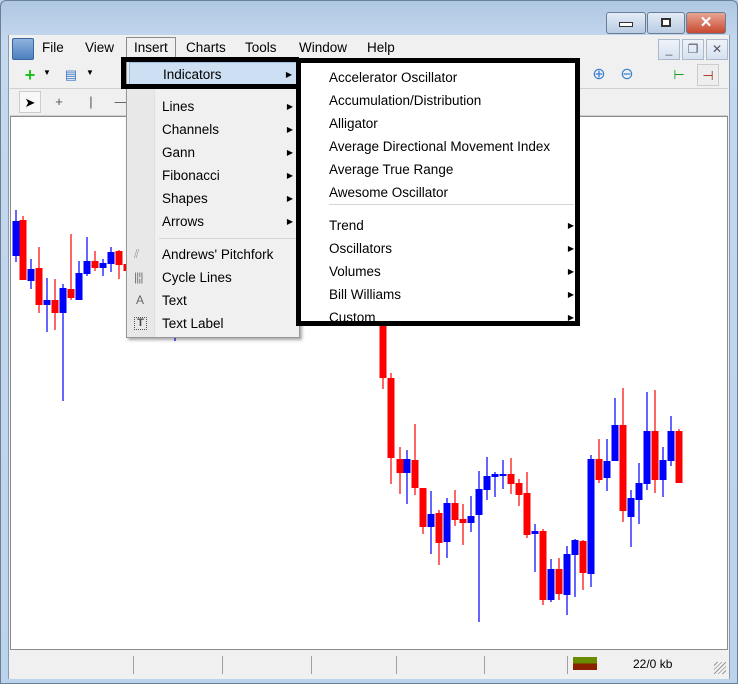 The height and width of the screenshot is (684, 738). I want to click on menu-charts: Charts, so click(206, 48).